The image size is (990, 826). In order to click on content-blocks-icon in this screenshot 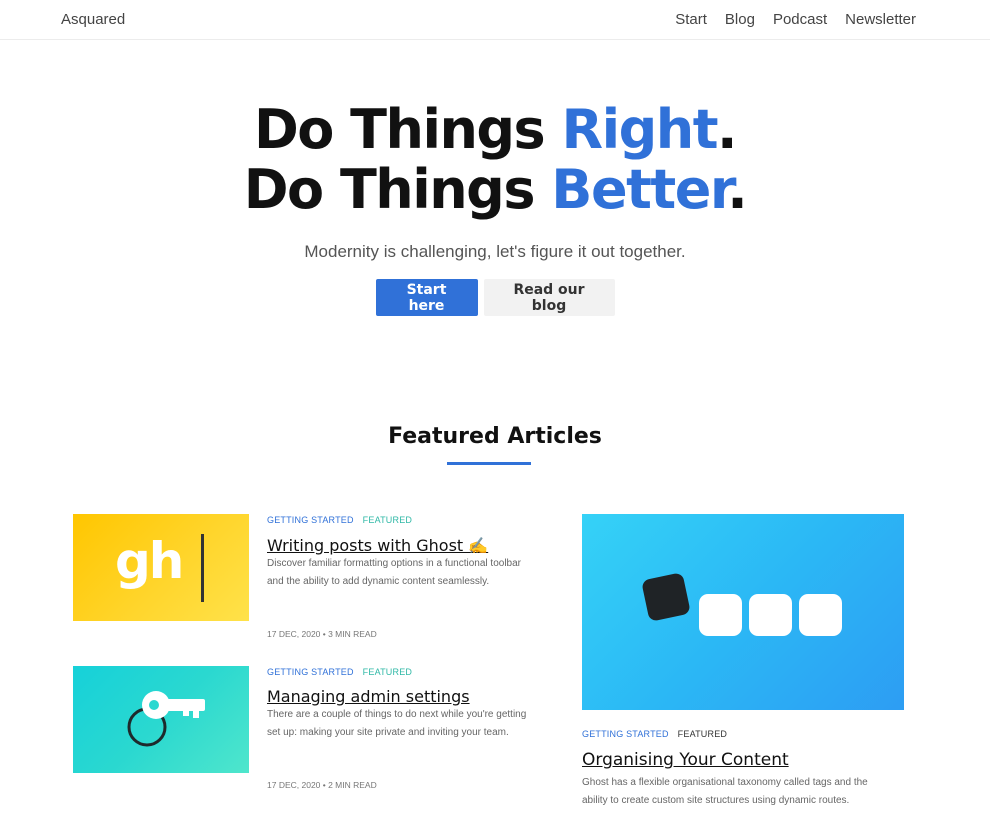, I will do `click(742, 604)`.